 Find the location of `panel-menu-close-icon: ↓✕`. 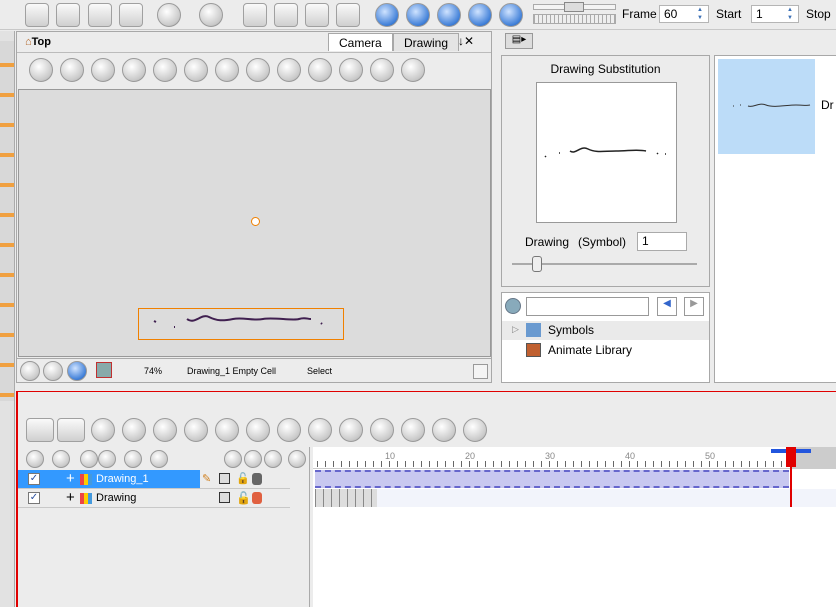

panel-menu-close-icon: ↓✕ is located at coordinates (466, 41).